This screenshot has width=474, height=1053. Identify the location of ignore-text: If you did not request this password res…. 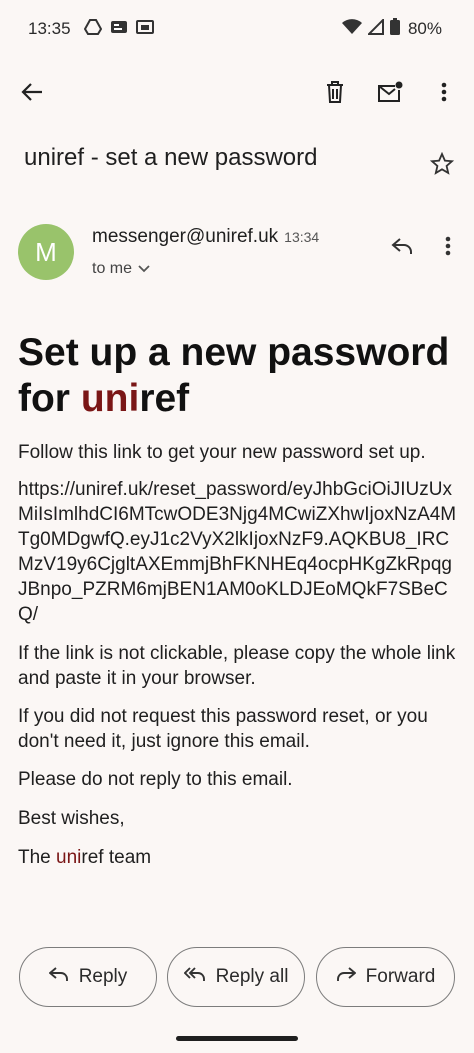
(223, 729).